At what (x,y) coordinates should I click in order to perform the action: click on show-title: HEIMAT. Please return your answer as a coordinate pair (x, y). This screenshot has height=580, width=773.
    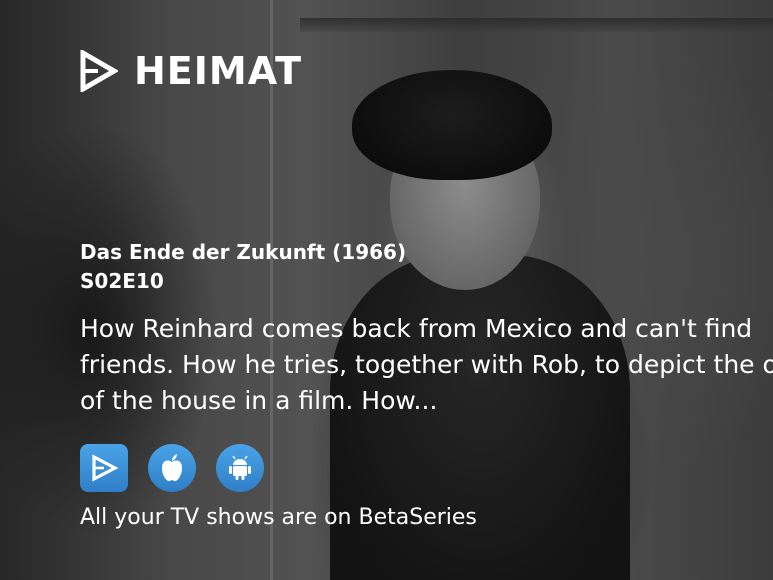
    Looking at the image, I should click on (218, 71).